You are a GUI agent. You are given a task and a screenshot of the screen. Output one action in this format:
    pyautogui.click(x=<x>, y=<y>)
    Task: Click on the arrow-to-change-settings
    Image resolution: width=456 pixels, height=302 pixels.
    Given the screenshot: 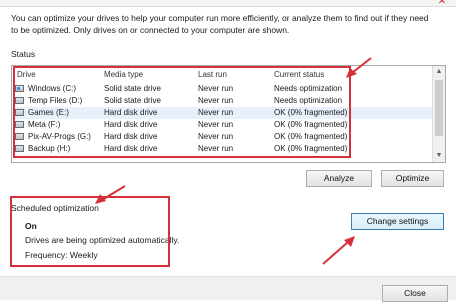 What is the action you would take?
    pyautogui.click(x=335, y=253)
    